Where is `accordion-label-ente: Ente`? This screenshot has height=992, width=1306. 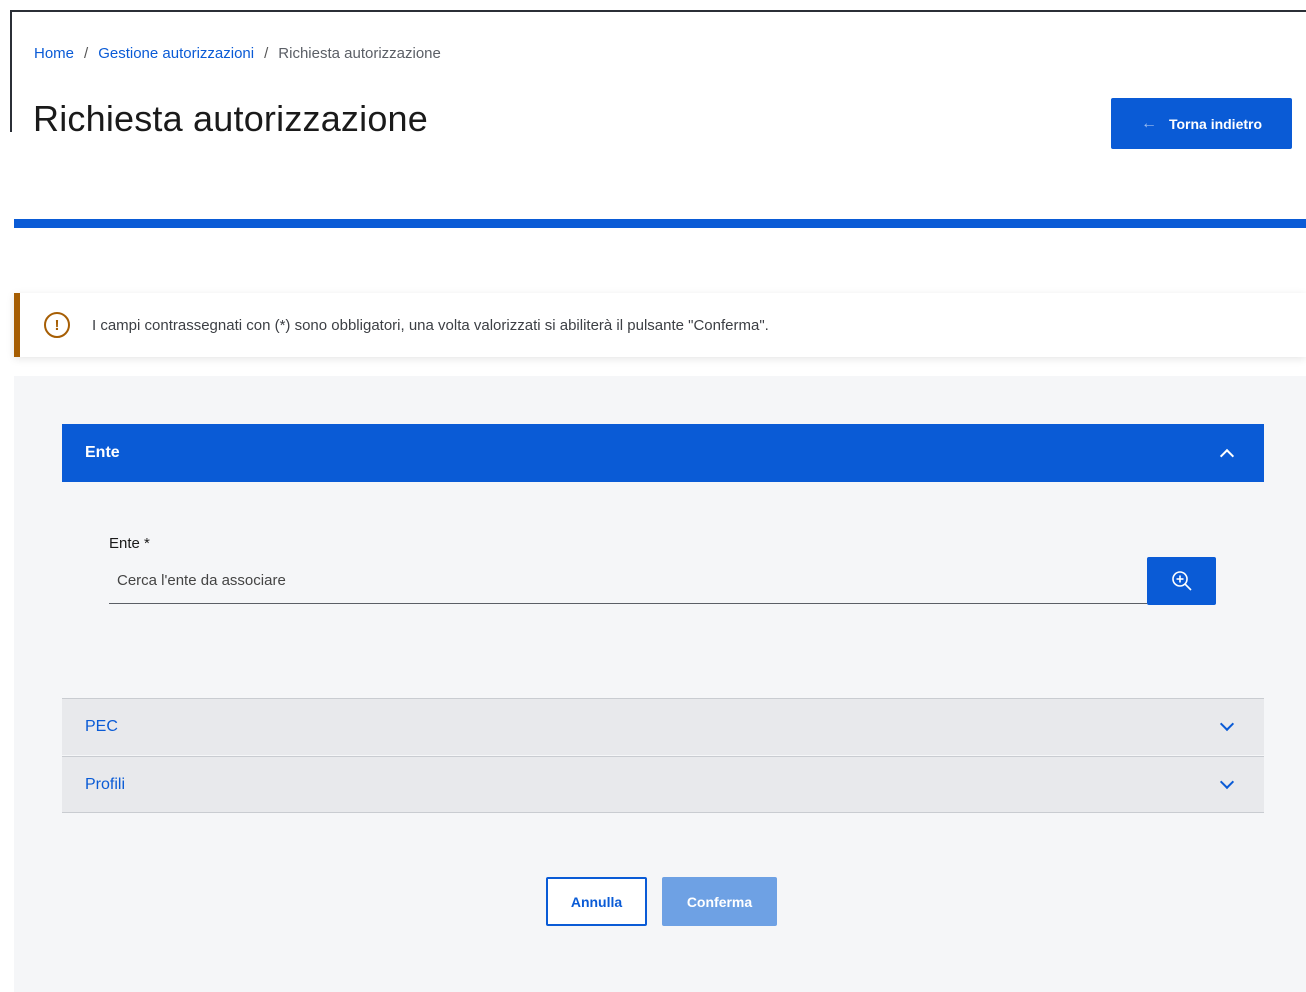
accordion-label-ente: Ente is located at coordinates (102, 452).